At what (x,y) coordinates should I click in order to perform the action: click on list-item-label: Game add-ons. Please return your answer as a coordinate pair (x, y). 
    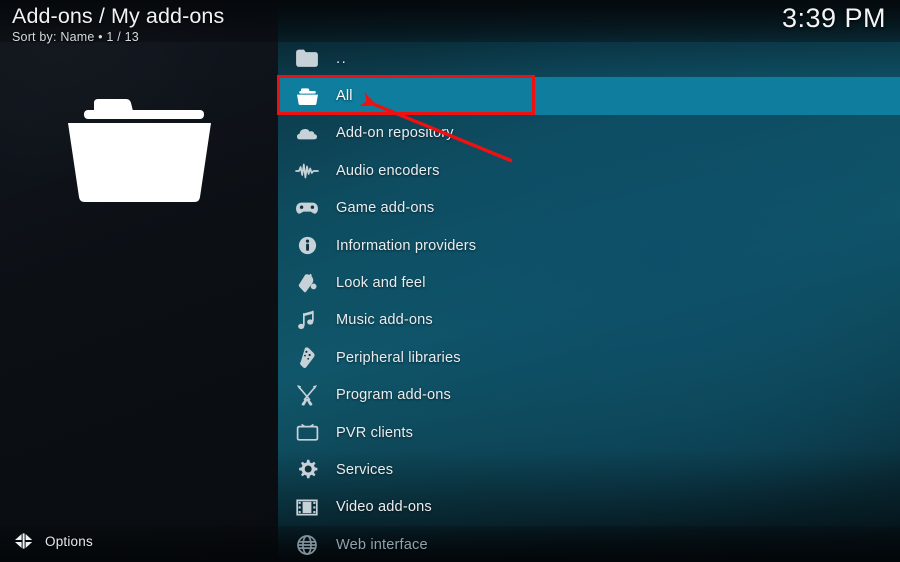
    Looking at the image, I should click on (385, 208).